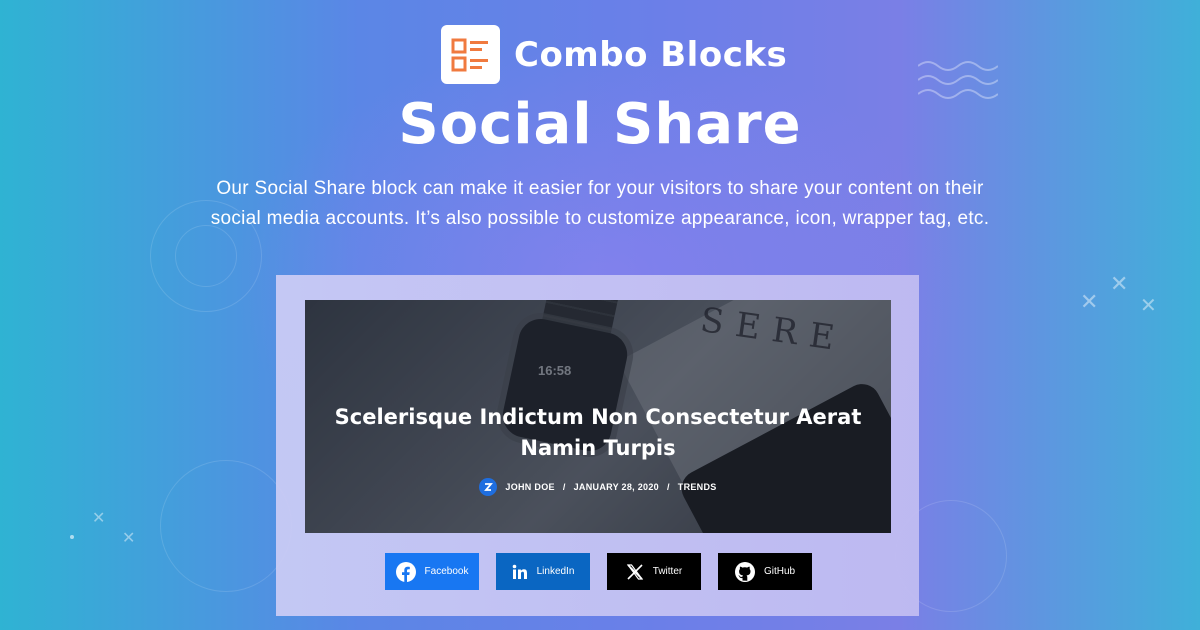 The width and height of the screenshot is (1200, 630). What do you see at coordinates (744, 571) in the screenshot?
I see `github-icon` at bounding box center [744, 571].